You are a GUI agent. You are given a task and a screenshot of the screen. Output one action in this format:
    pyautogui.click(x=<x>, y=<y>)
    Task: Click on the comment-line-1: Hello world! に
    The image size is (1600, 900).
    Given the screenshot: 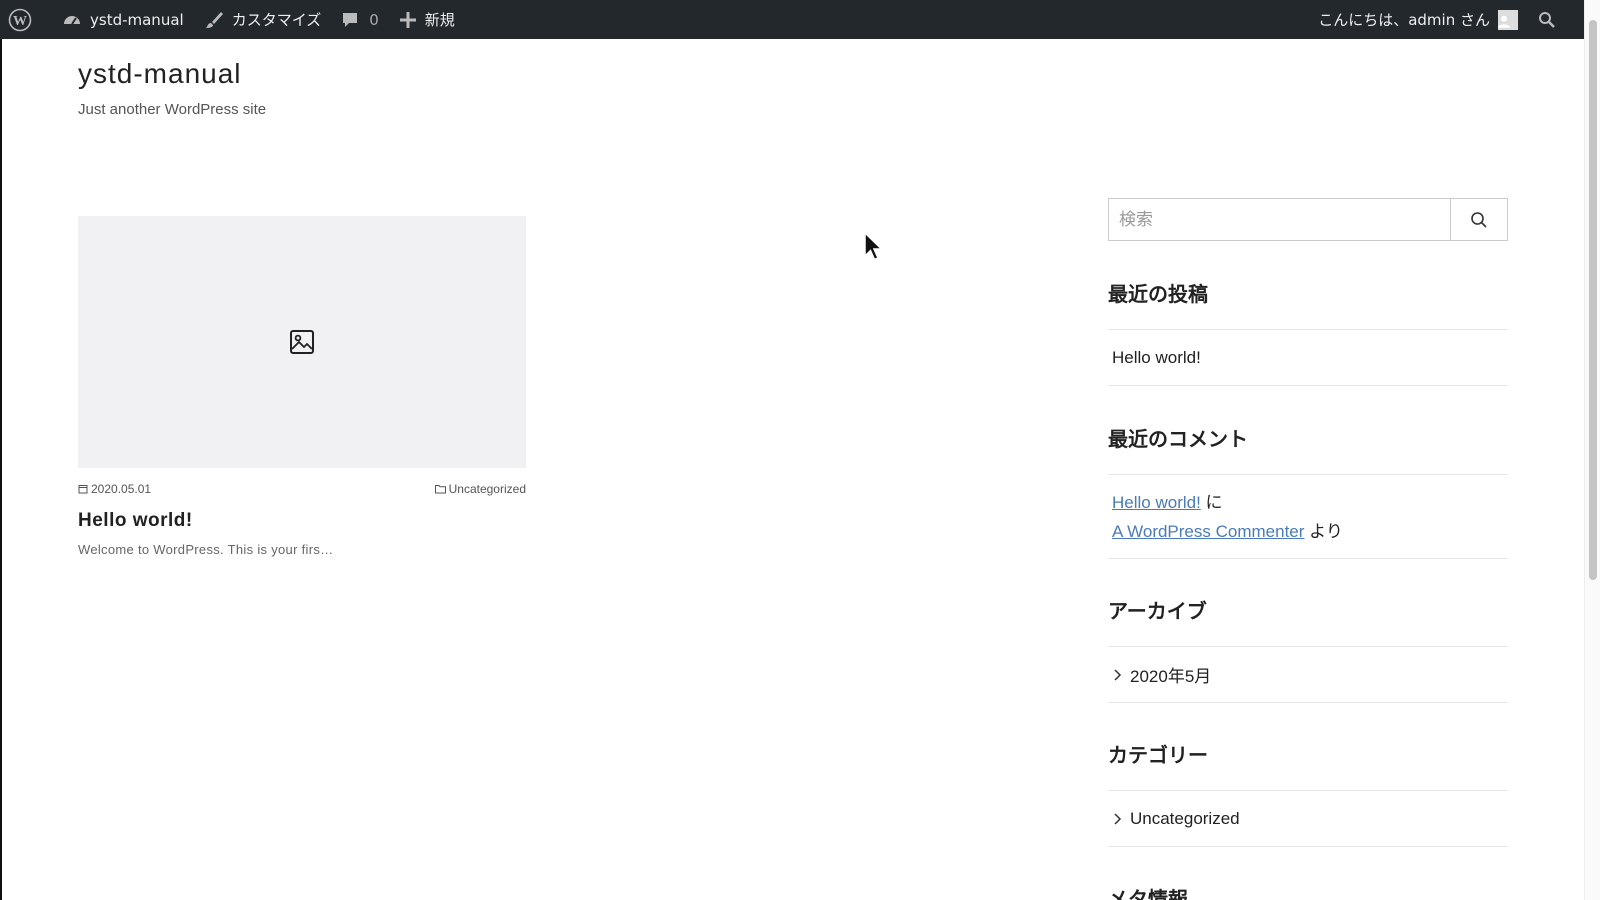 What is the action you would take?
    pyautogui.click(x=1167, y=502)
    